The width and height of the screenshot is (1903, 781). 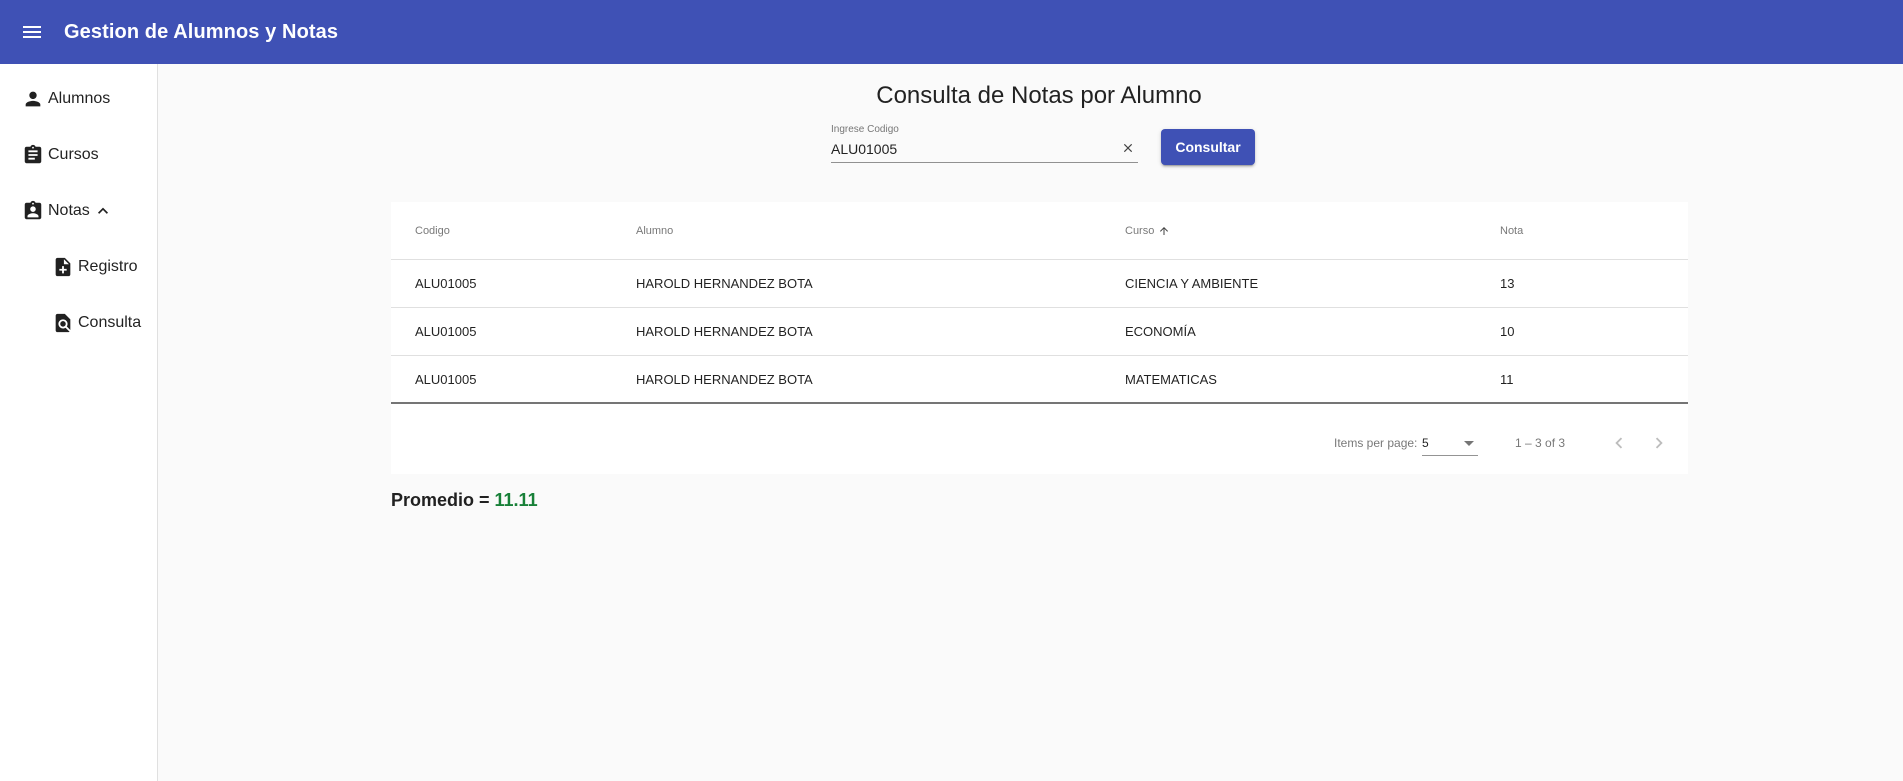 What do you see at coordinates (1376, 443) in the screenshot?
I see `items-per-page-label: Items per page:` at bounding box center [1376, 443].